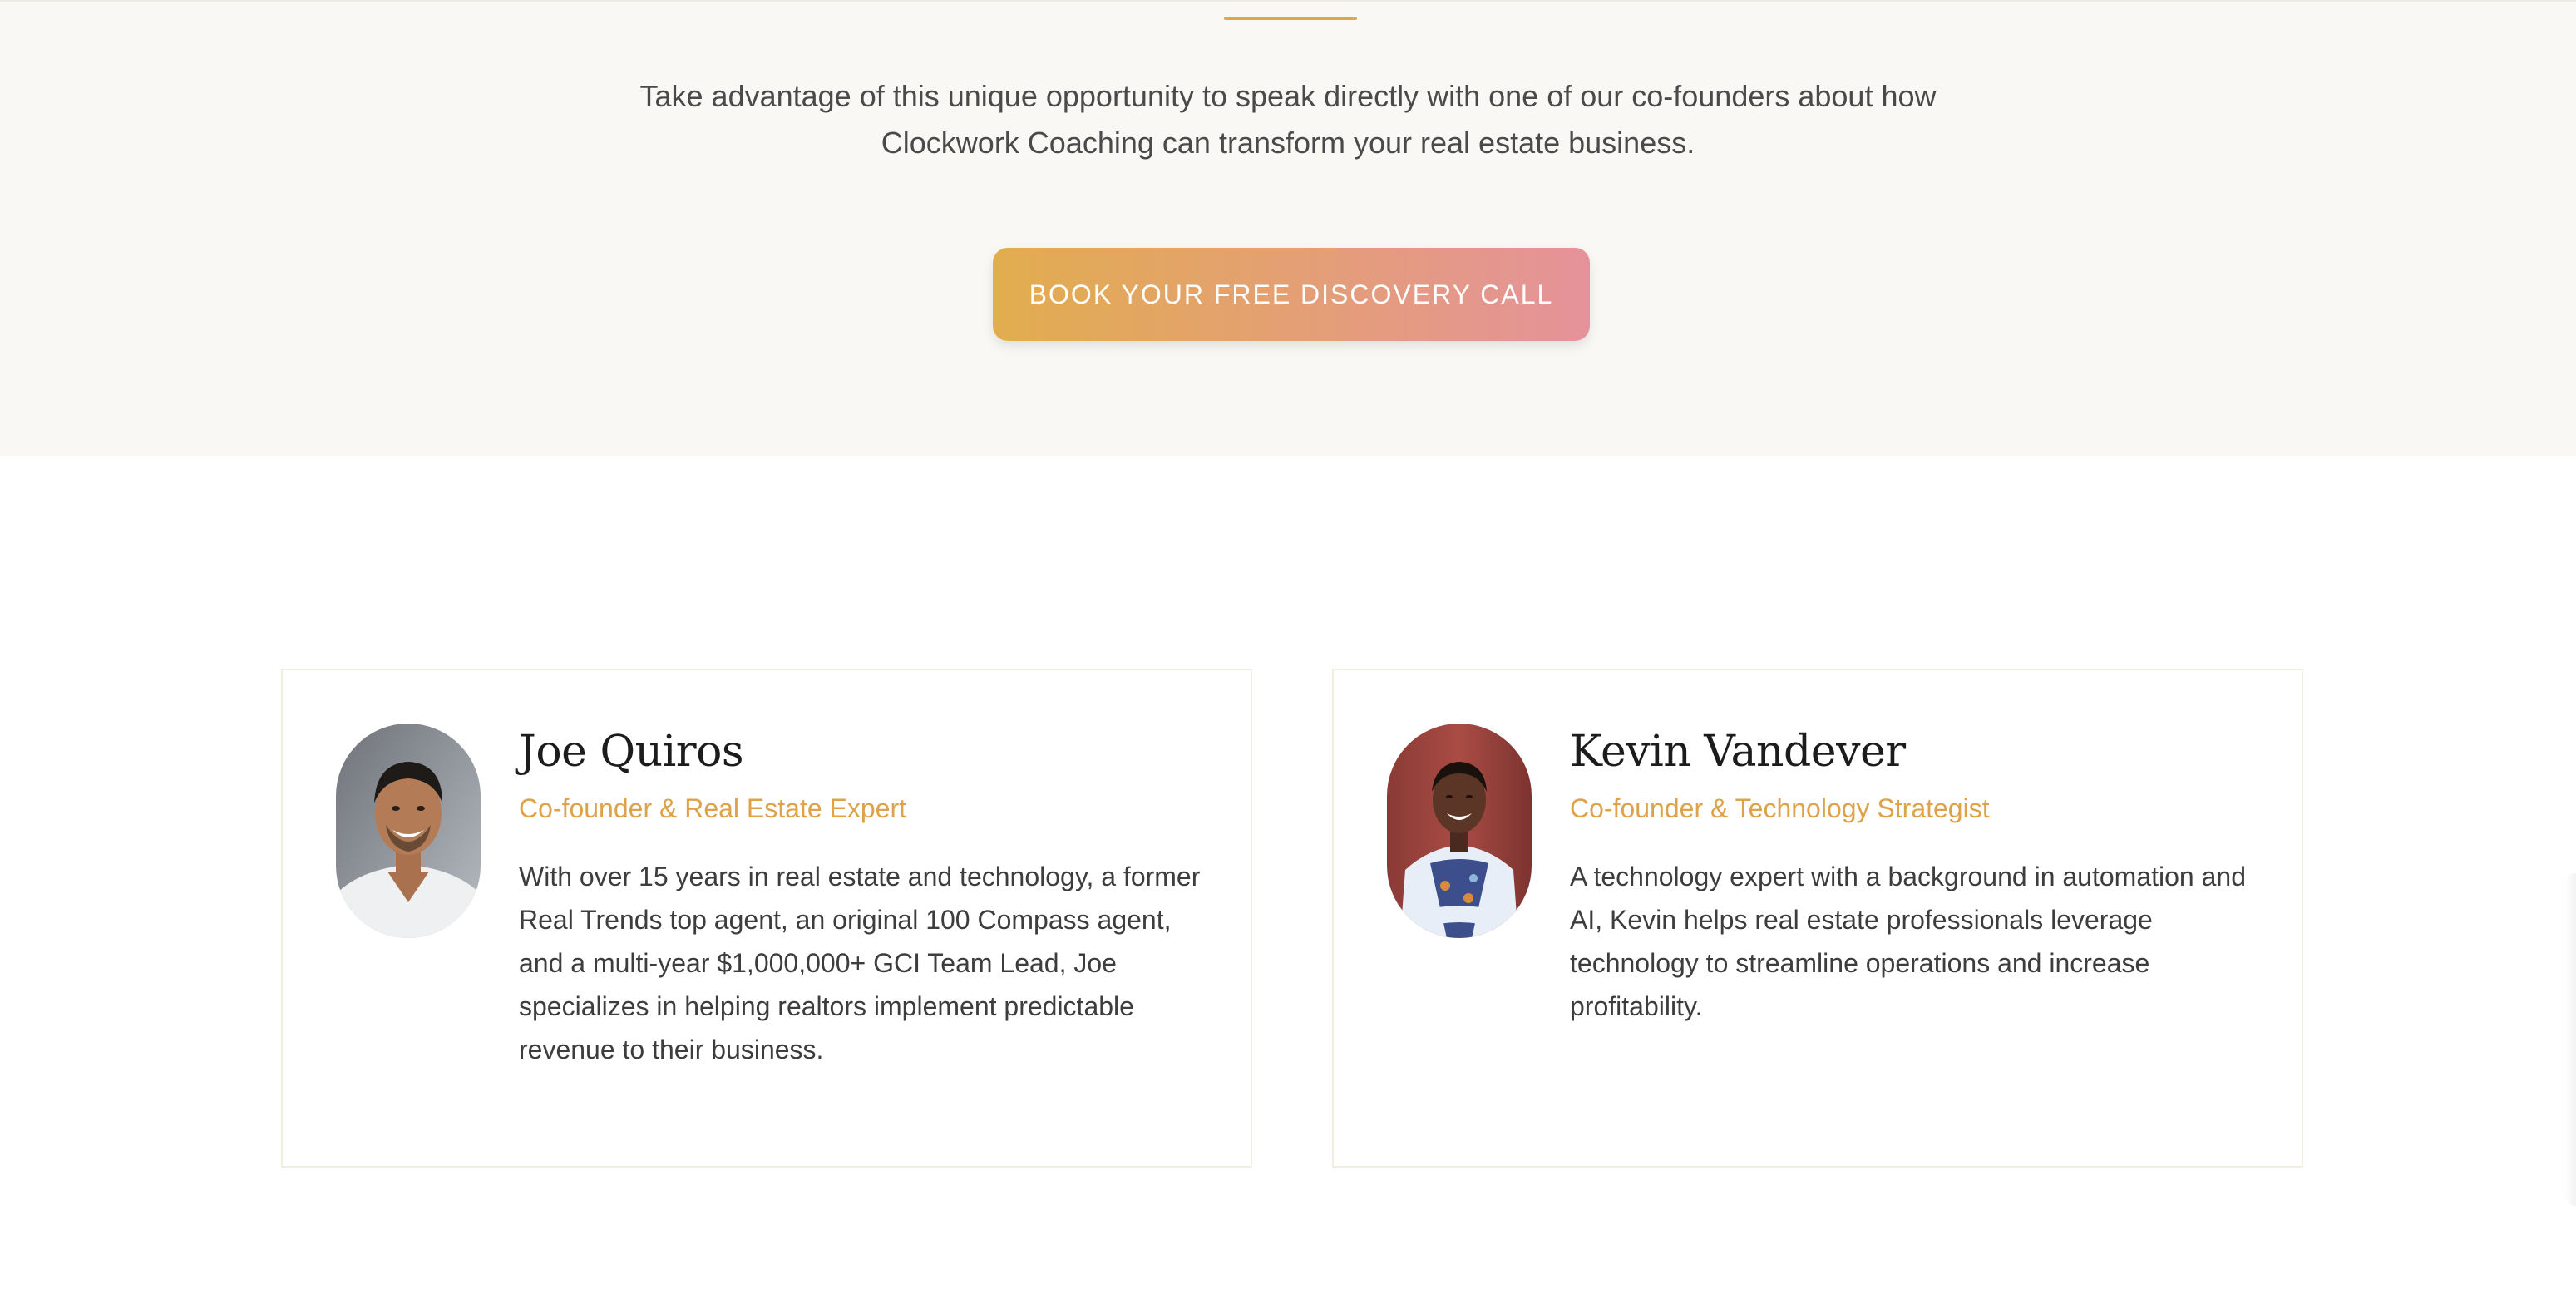 This screenshot has height=1294, width=2576. What do you see at coordinates (1738, 752) in the screenshot?
I see `founder-name: Kevin Vandever` at bounding box center [1738, 752].